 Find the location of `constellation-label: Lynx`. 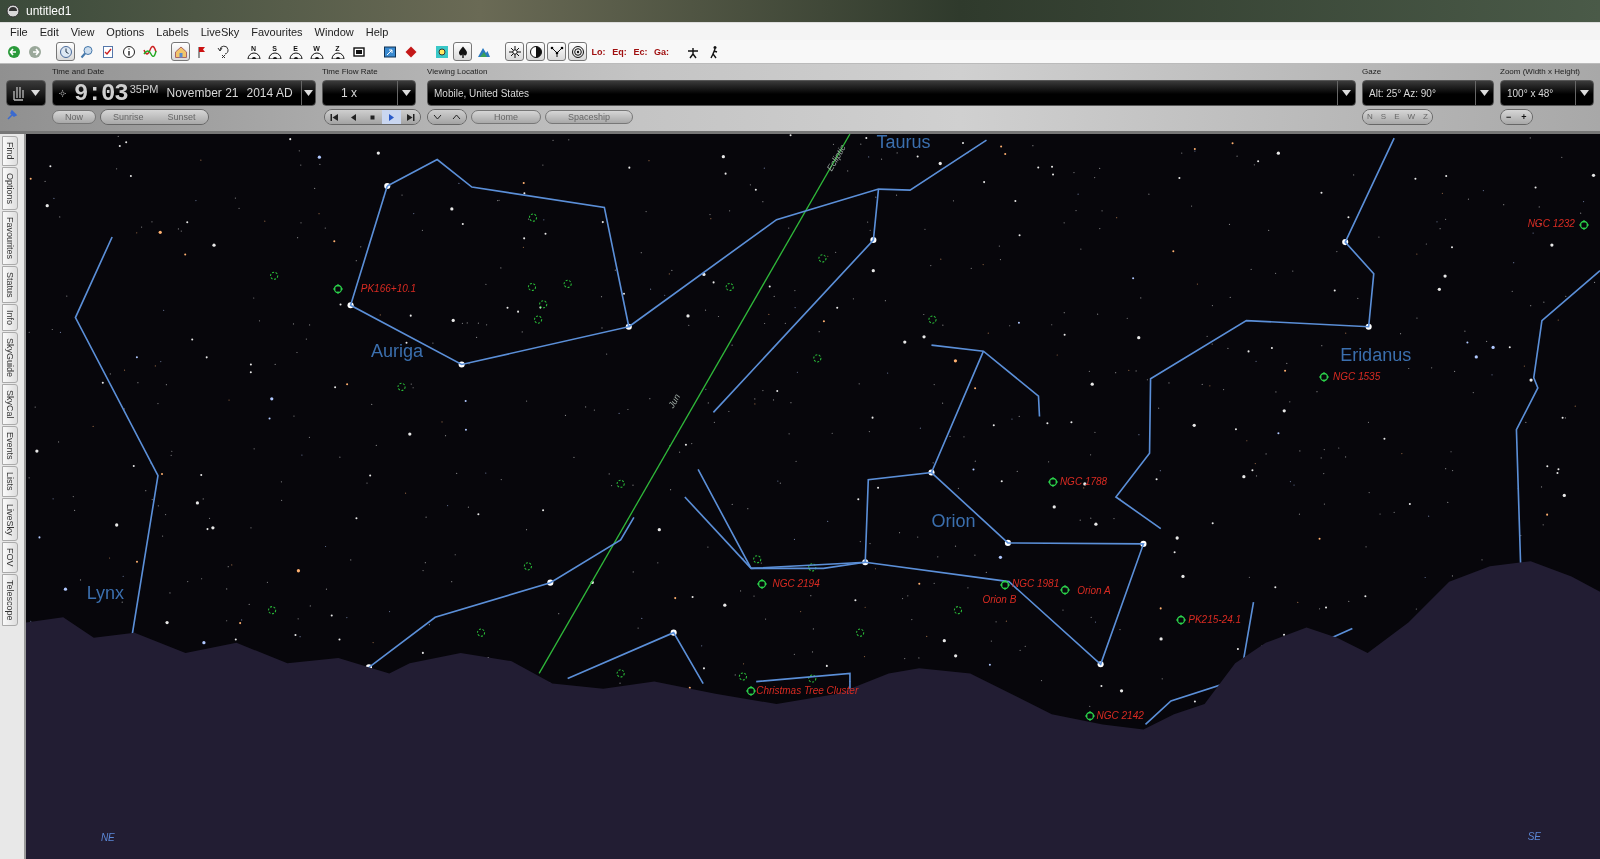

constellation-label: Lynx is located at coordinates (105, 593).